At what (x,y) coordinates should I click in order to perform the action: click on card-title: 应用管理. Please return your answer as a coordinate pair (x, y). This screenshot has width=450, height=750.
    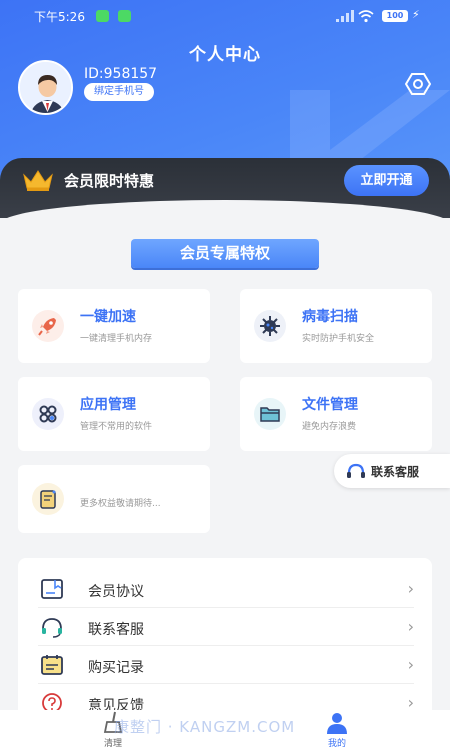
    Looking at the image, I should click on (108, 405).